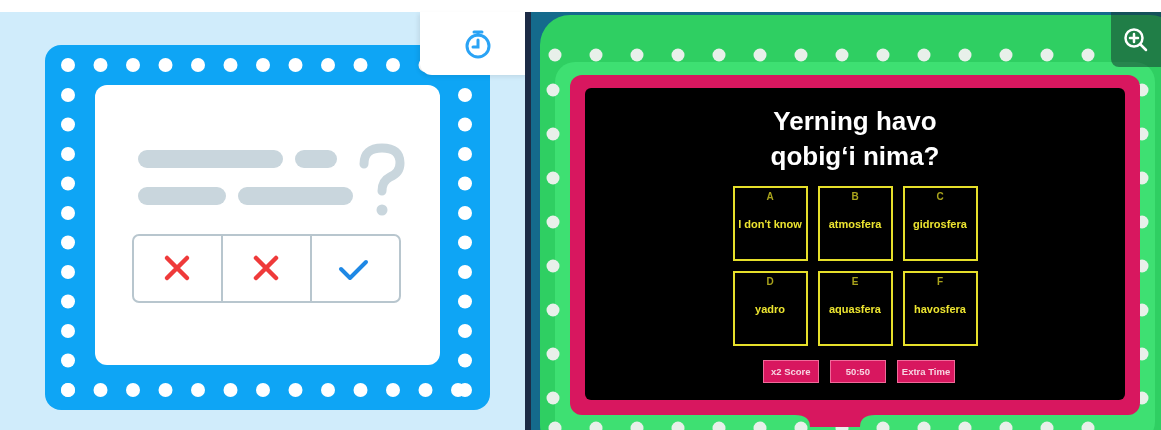  What do you see at coordinates (855, 196) in the screenshot?
I see `answer-letter: B` at bounding box center [855, 196].